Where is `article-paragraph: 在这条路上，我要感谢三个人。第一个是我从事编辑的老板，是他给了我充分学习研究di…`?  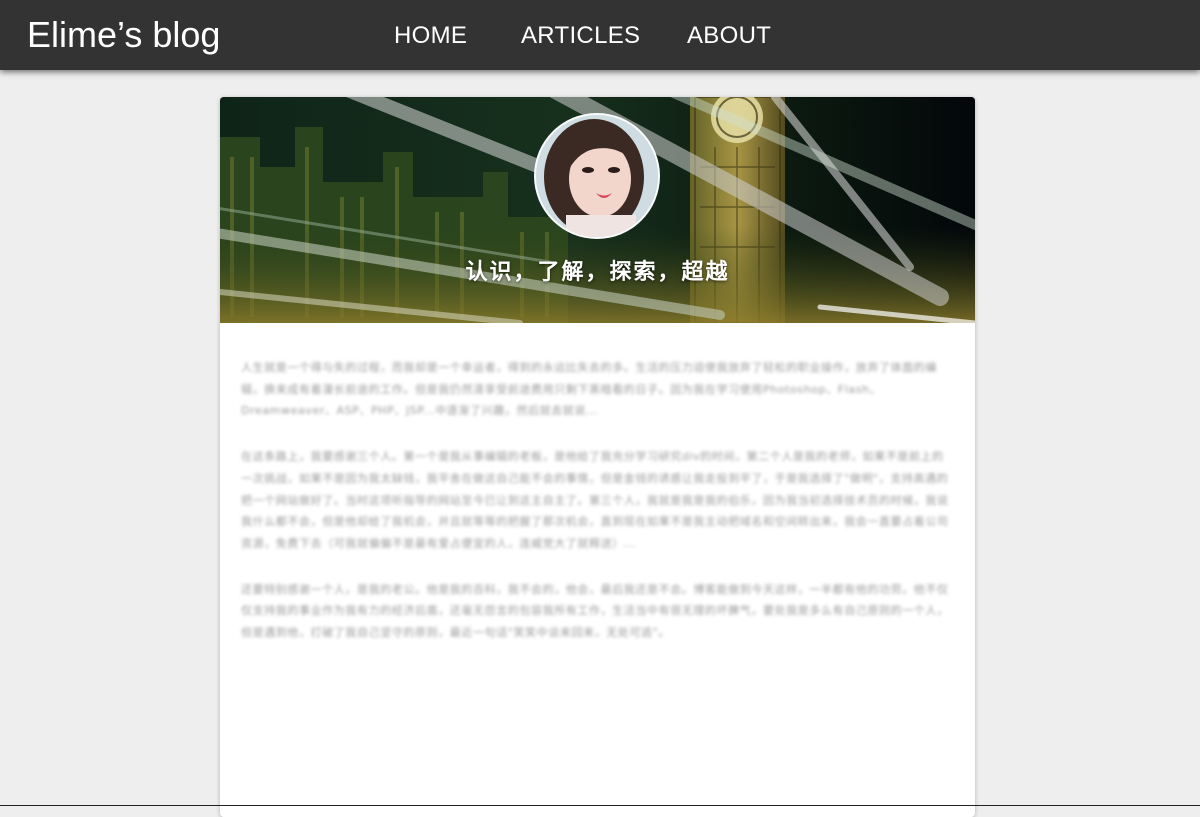 article-paragraph: 在这条路上，我要感谢三个人。第一个是我从事编辑的老板，是他给了我充分学习研究di… is located at coordinates (595, 500).